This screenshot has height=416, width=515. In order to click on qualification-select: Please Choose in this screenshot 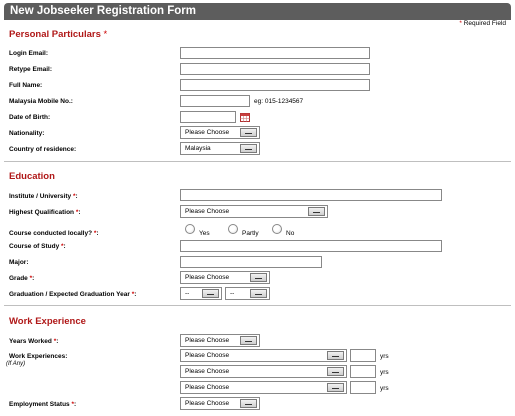, I will do `click(254, 211)`.